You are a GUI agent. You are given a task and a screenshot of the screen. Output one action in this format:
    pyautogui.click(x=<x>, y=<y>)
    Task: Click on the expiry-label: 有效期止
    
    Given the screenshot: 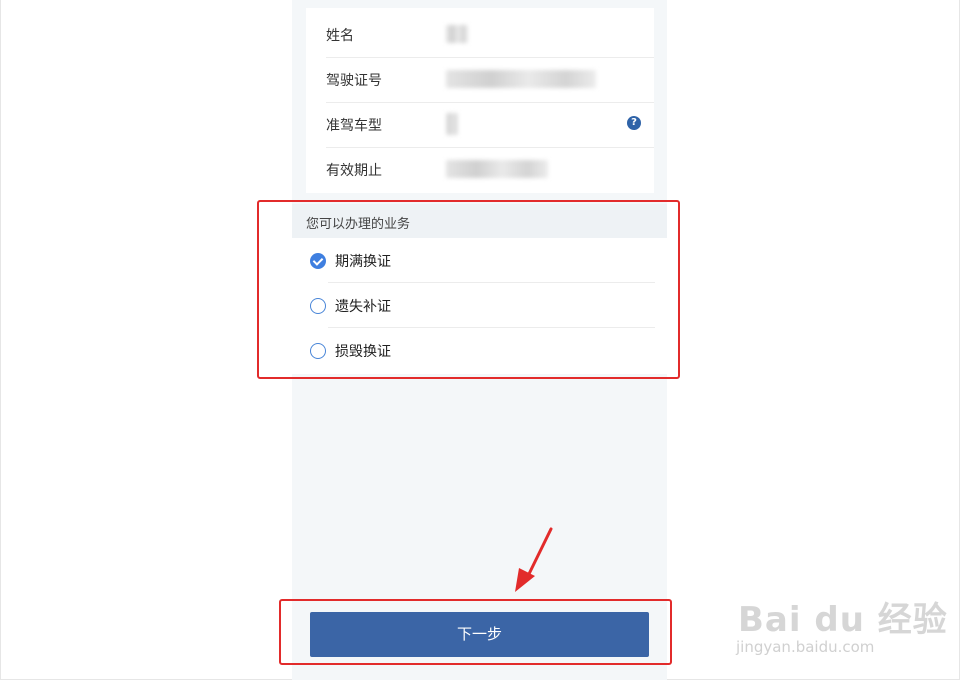 What is the action you would take?
    pyautogui.click(x=354, y=171)
    